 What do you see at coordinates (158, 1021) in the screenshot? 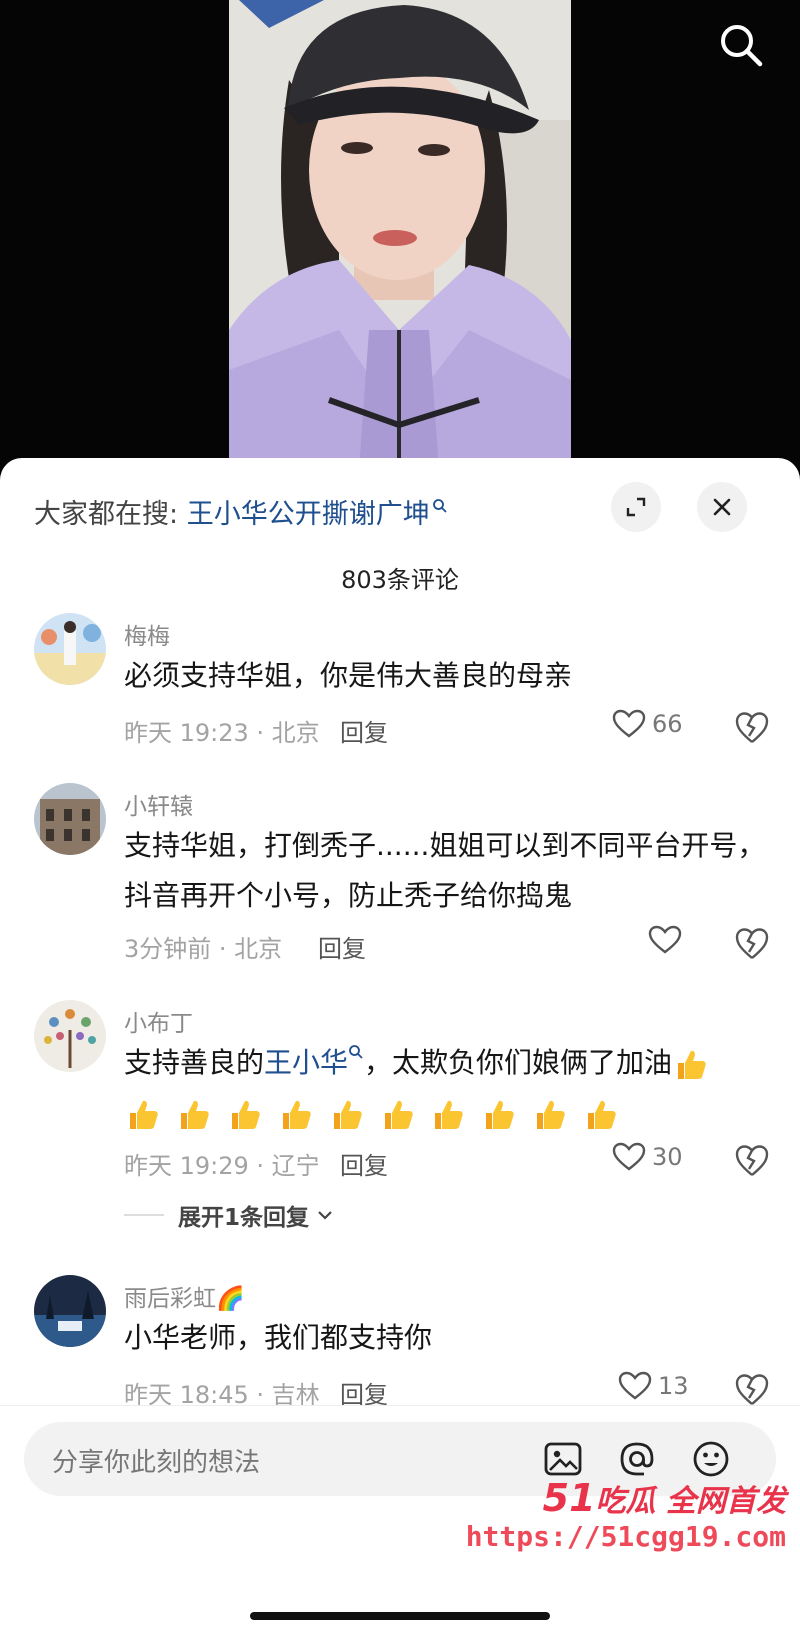
I see `comment-username: 小布丁` at bounding box center [158, 1021].